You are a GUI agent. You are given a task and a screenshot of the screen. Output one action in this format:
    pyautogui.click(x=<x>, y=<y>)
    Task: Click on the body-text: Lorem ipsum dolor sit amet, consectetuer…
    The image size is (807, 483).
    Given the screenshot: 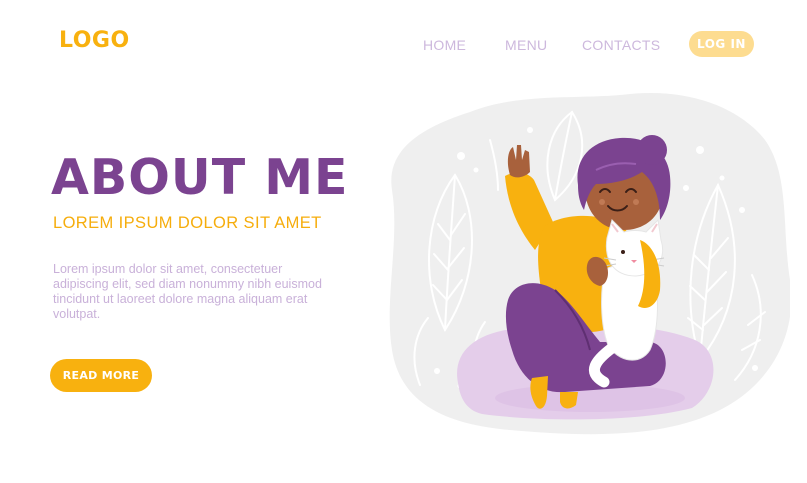 What is the action you would take?
    pyautogui.click(x=187, y=291)
    